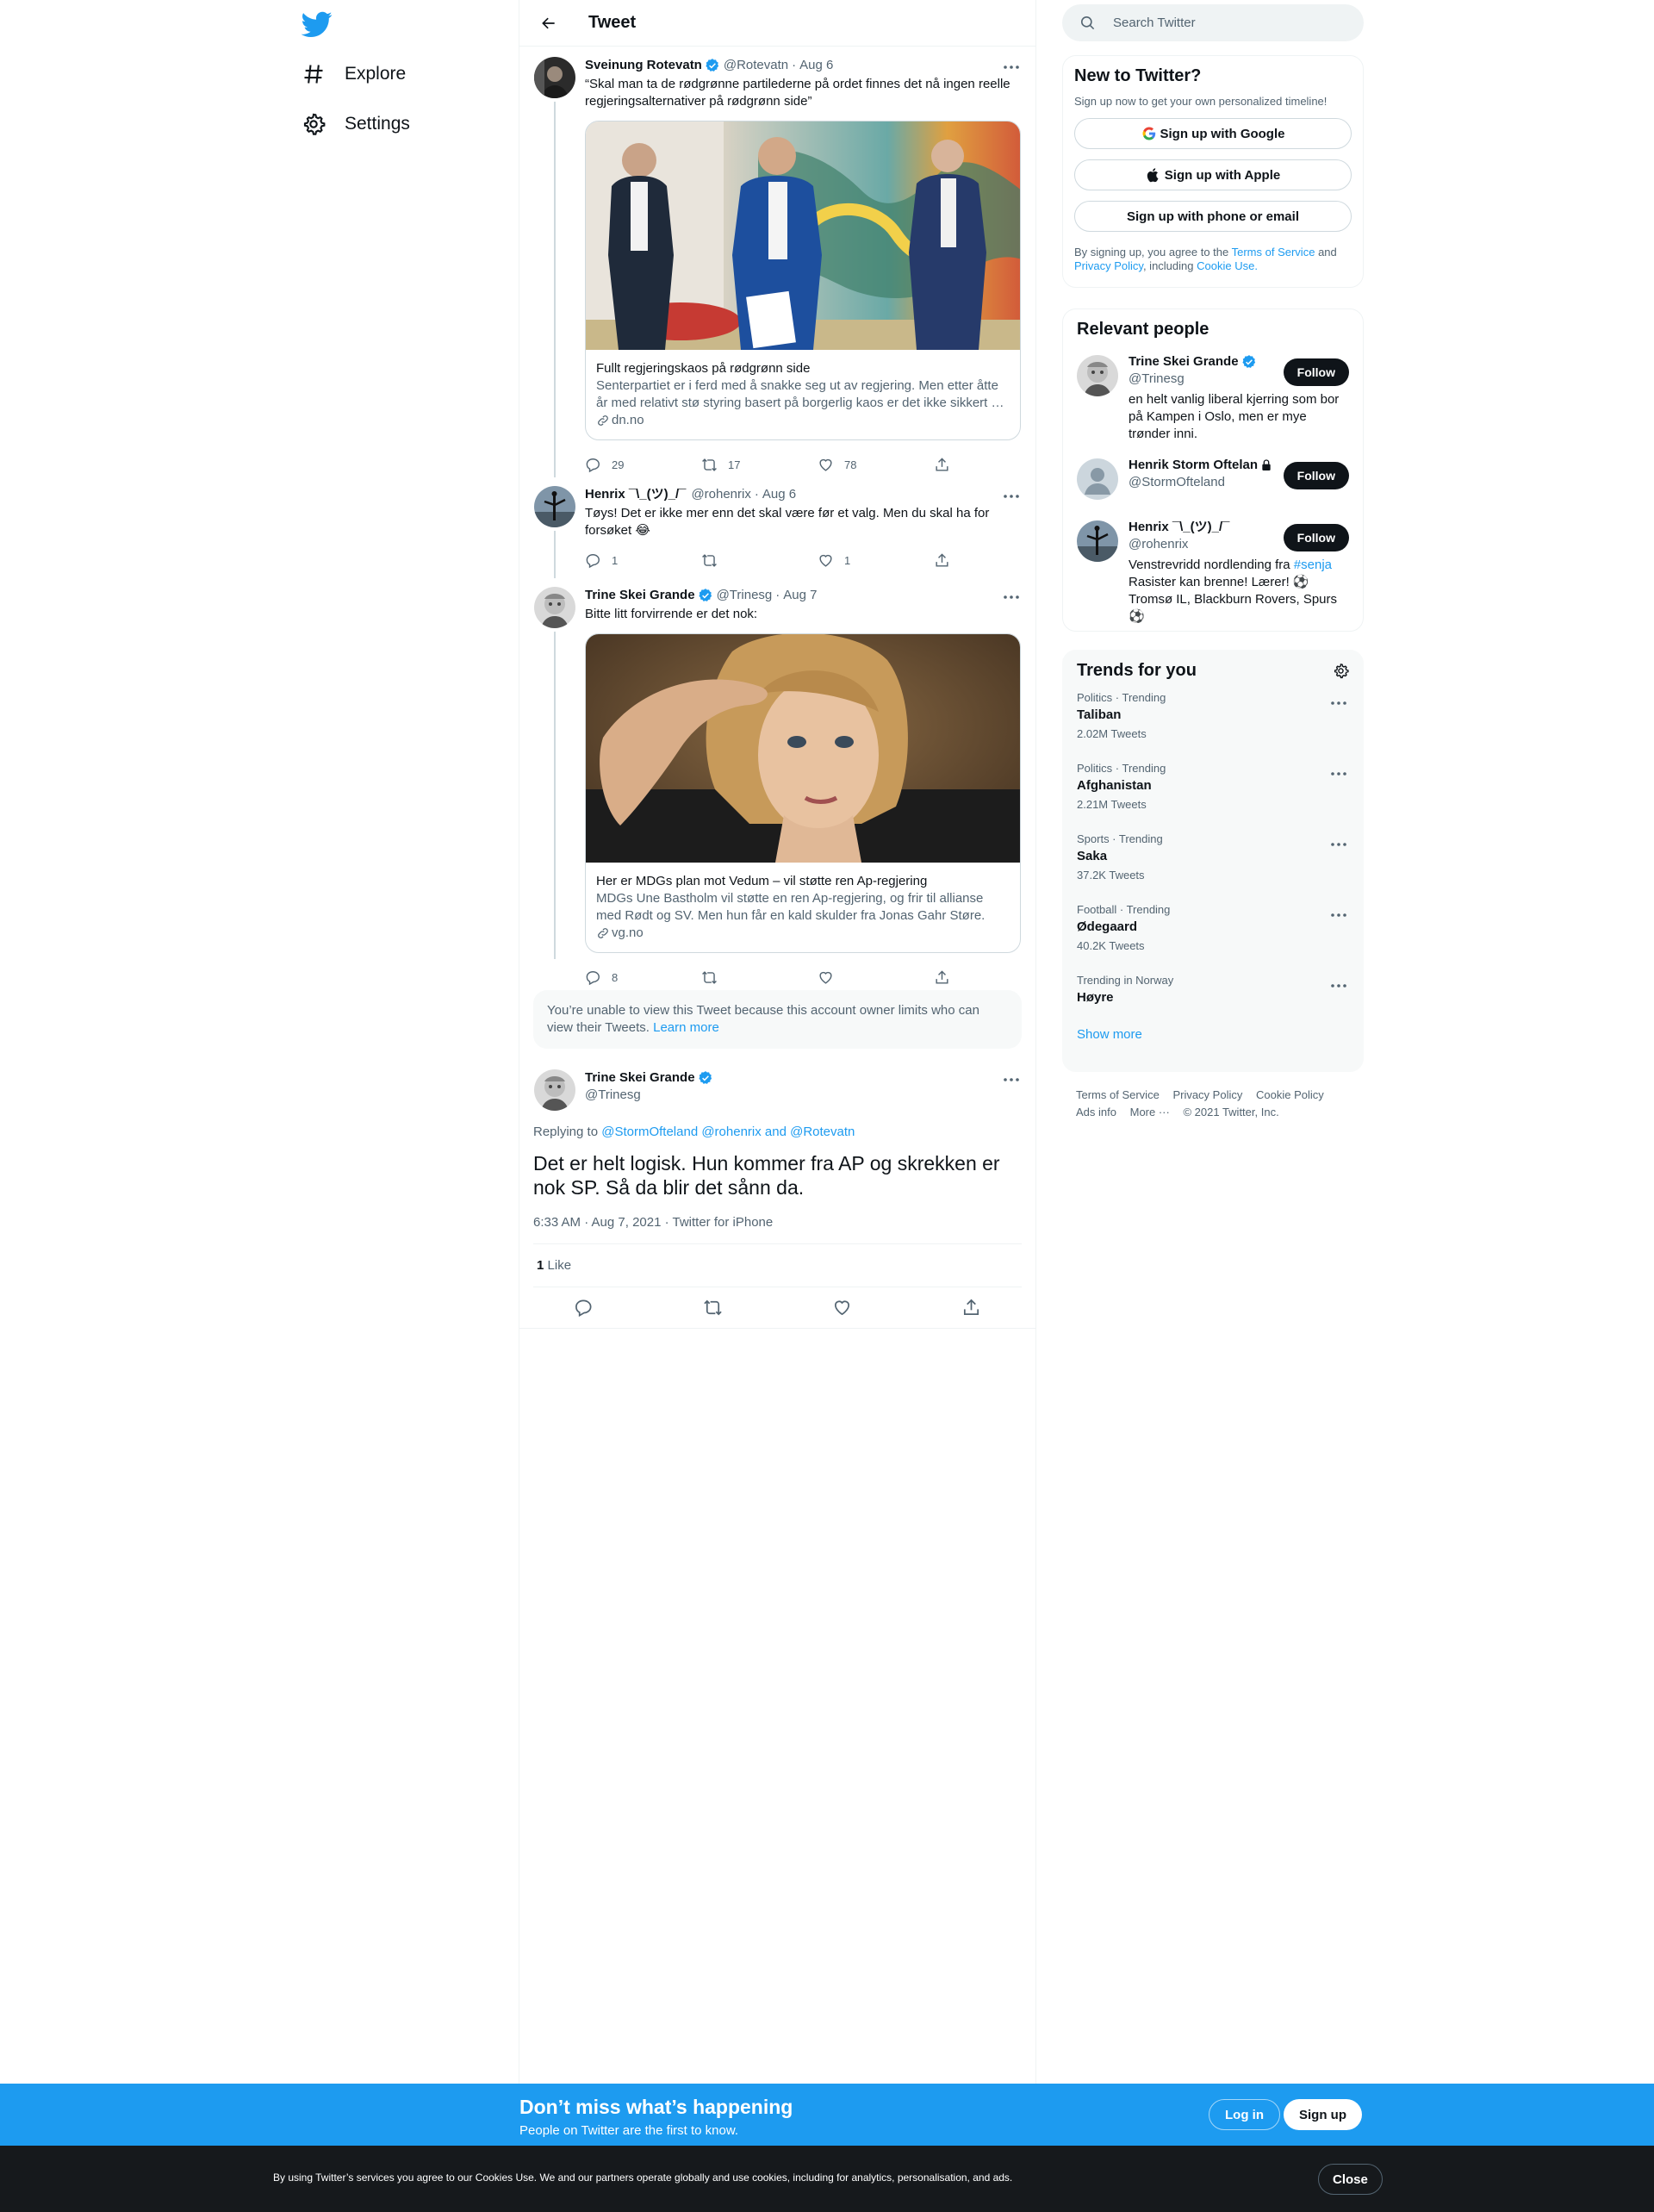 This screenshot has height=2212, width=1654. I want to click on person-name: Henrix ¯\_(ツ)_/¯, so click(1179, 528).